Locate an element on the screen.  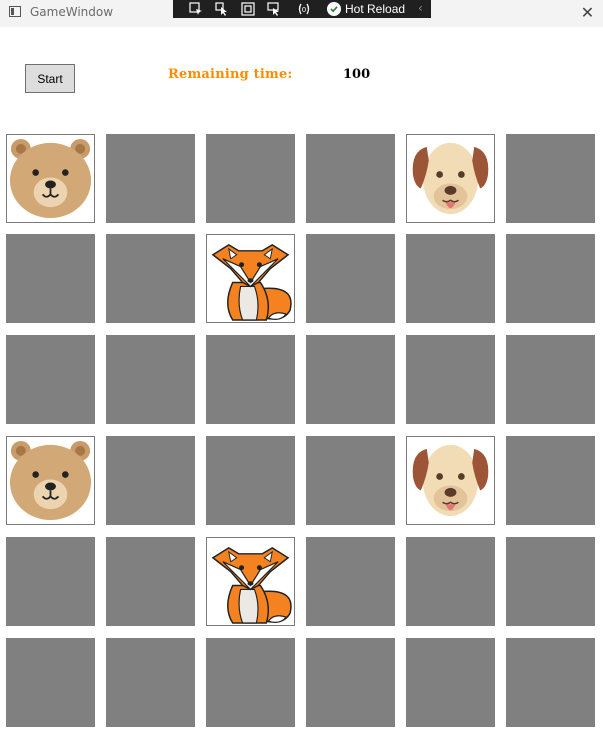
hot-reload-label: Hot Reload is located at coordinates (375, 9).